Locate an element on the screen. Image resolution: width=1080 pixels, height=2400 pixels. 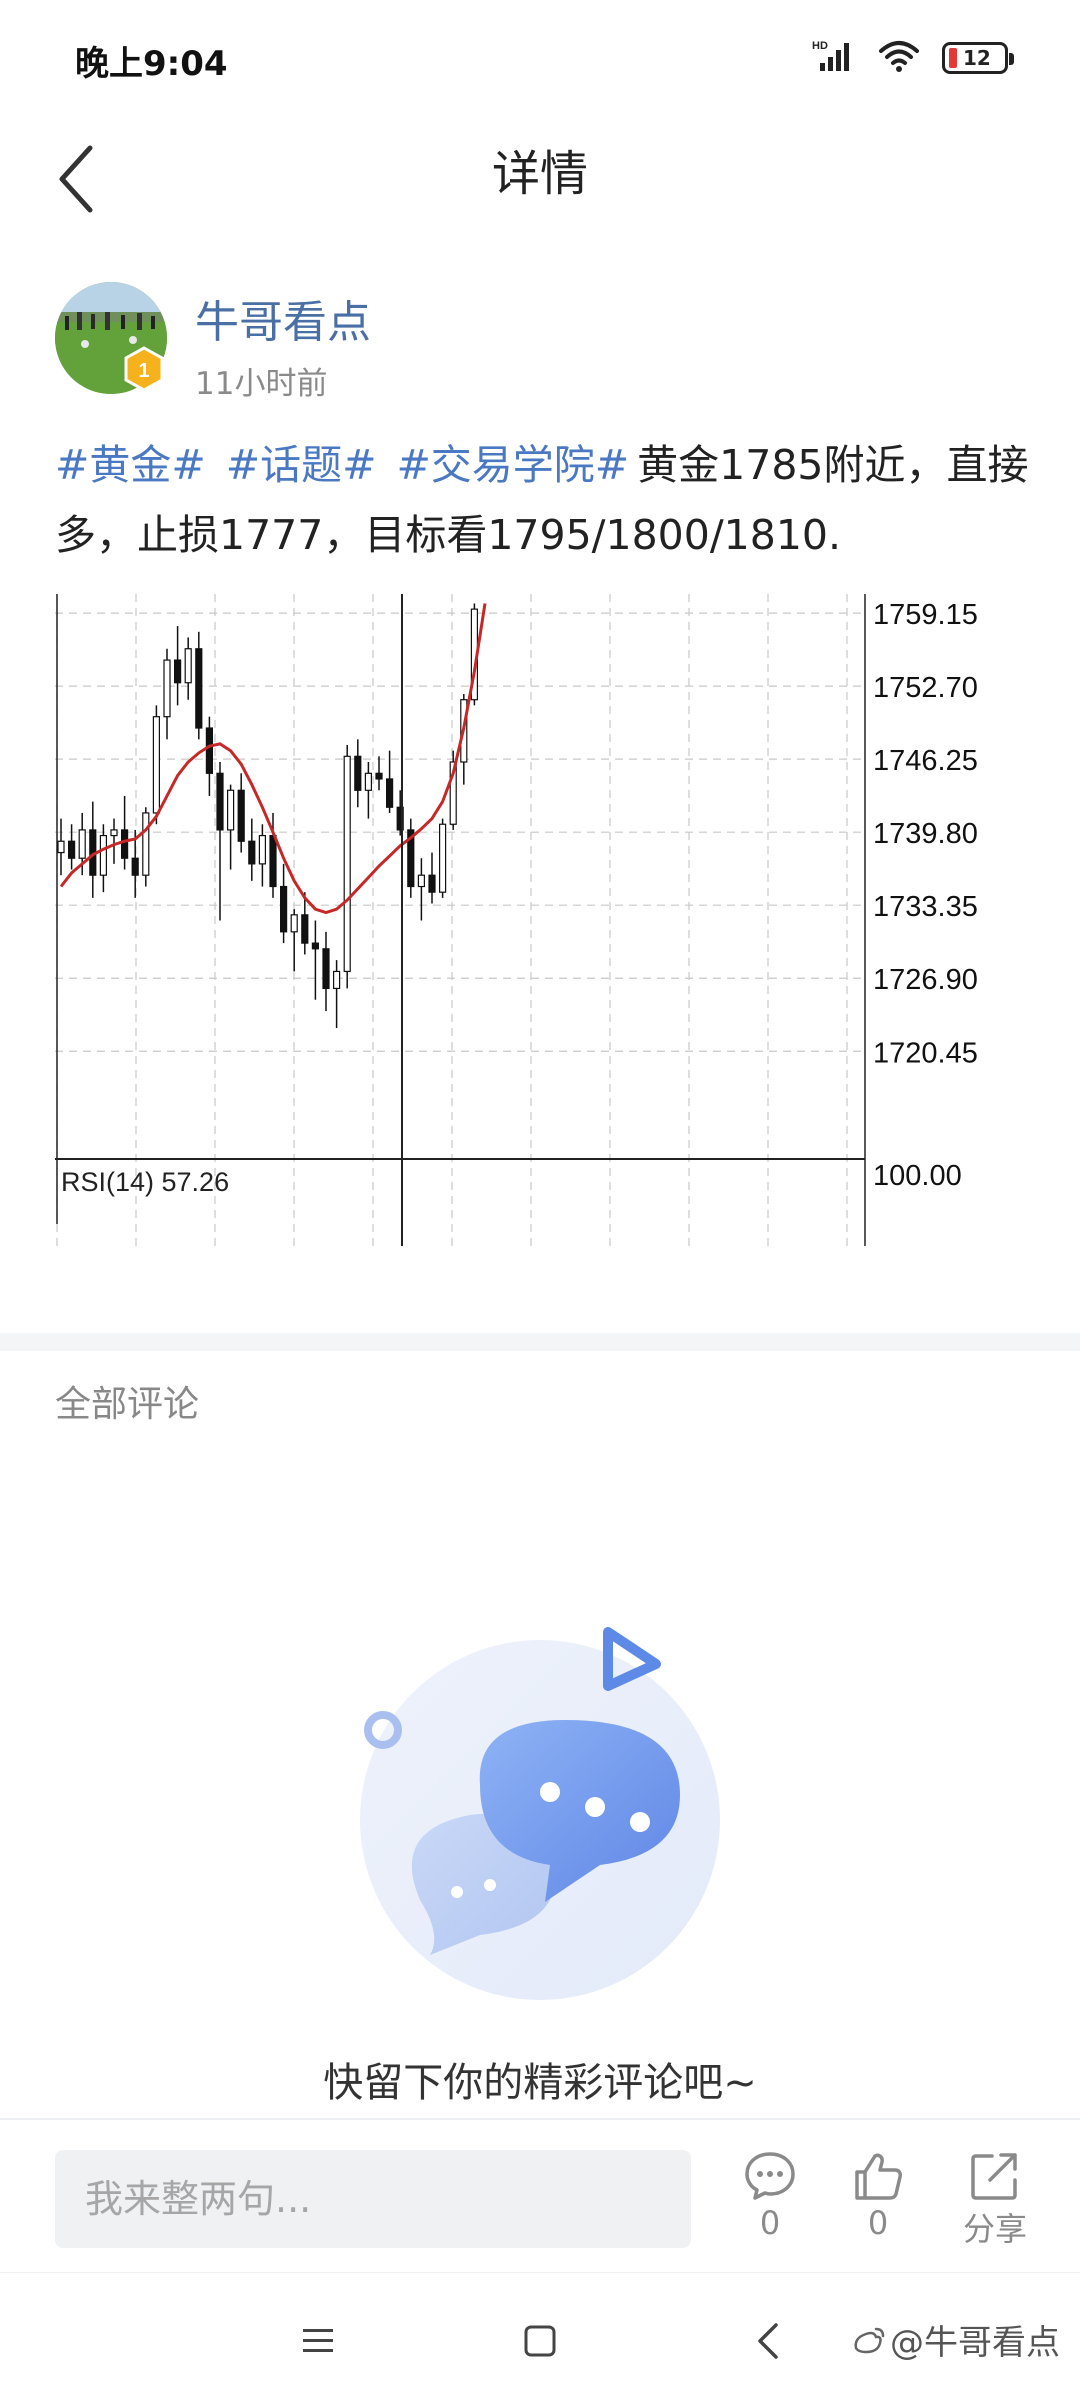
battery-percentage: 12 is located at coordinates (977, 58).